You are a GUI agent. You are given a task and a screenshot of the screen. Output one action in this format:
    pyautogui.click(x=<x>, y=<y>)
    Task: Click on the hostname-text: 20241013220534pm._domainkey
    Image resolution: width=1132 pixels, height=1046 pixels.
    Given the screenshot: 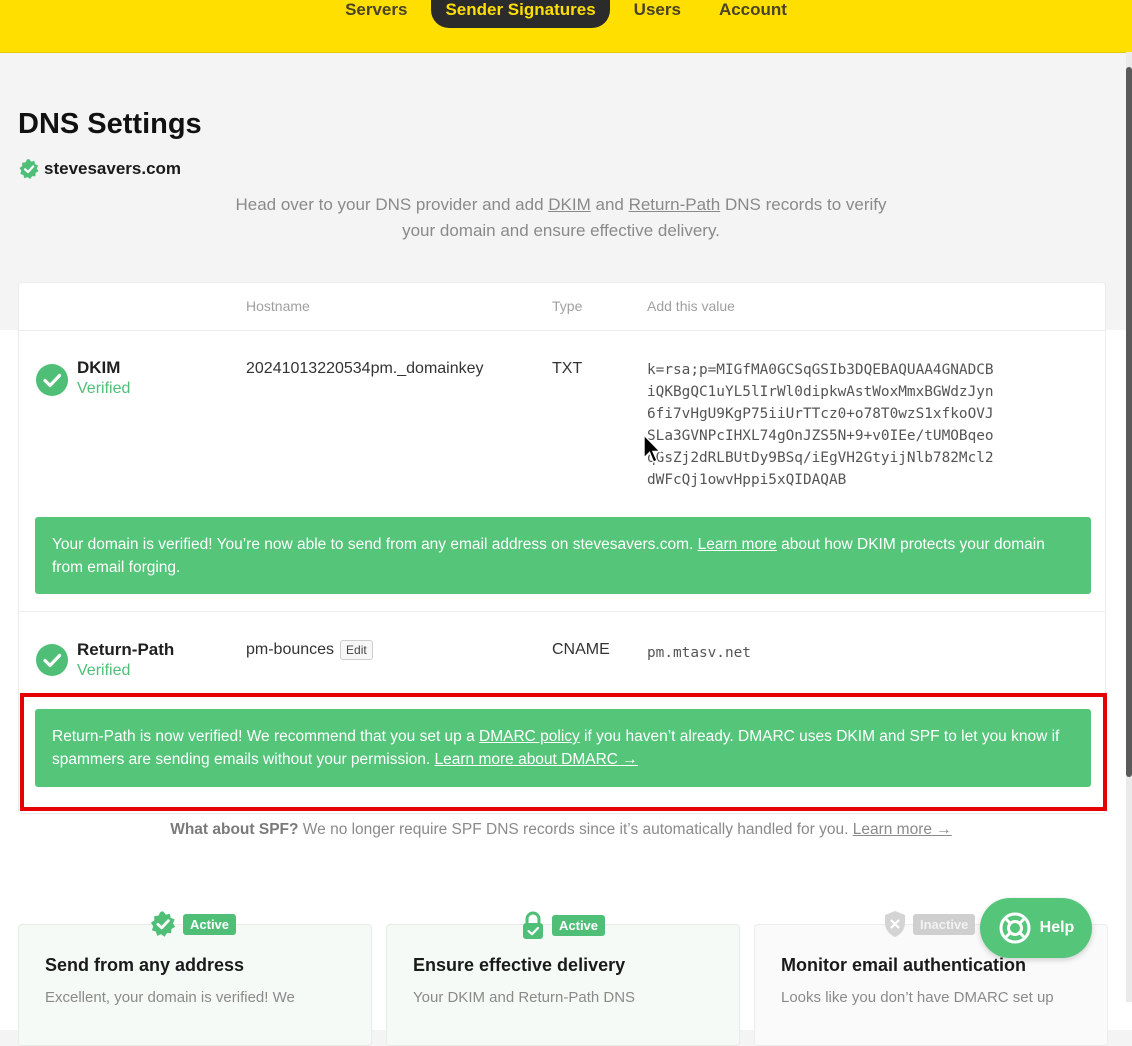 What is the action you would take?
    pyautogui.click(x=365, y=368)
    